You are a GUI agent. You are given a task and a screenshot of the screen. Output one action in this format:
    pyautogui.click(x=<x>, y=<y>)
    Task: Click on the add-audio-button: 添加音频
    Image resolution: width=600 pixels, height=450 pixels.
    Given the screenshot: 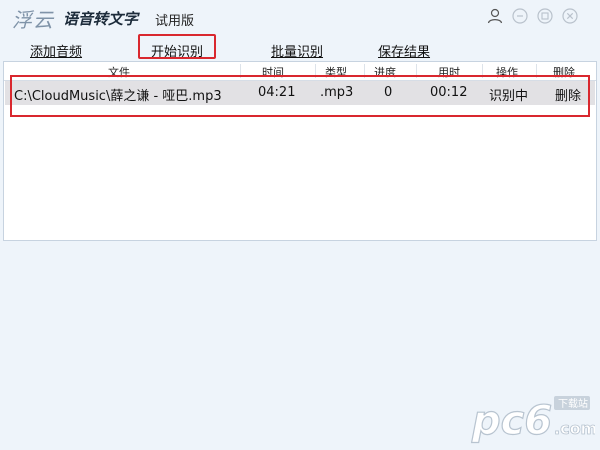 What is the action you would take?
    pyautogui.click(x=56, y=50)
    